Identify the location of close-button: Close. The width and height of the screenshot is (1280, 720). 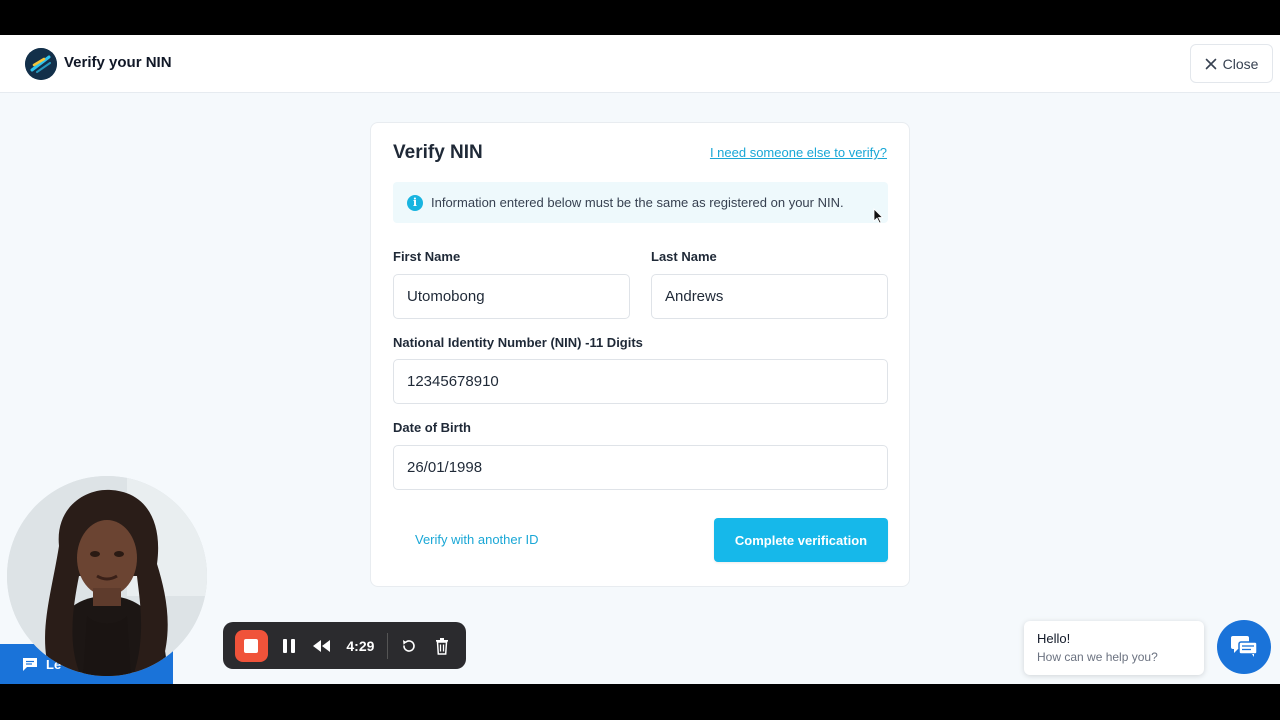
(1231, 63).